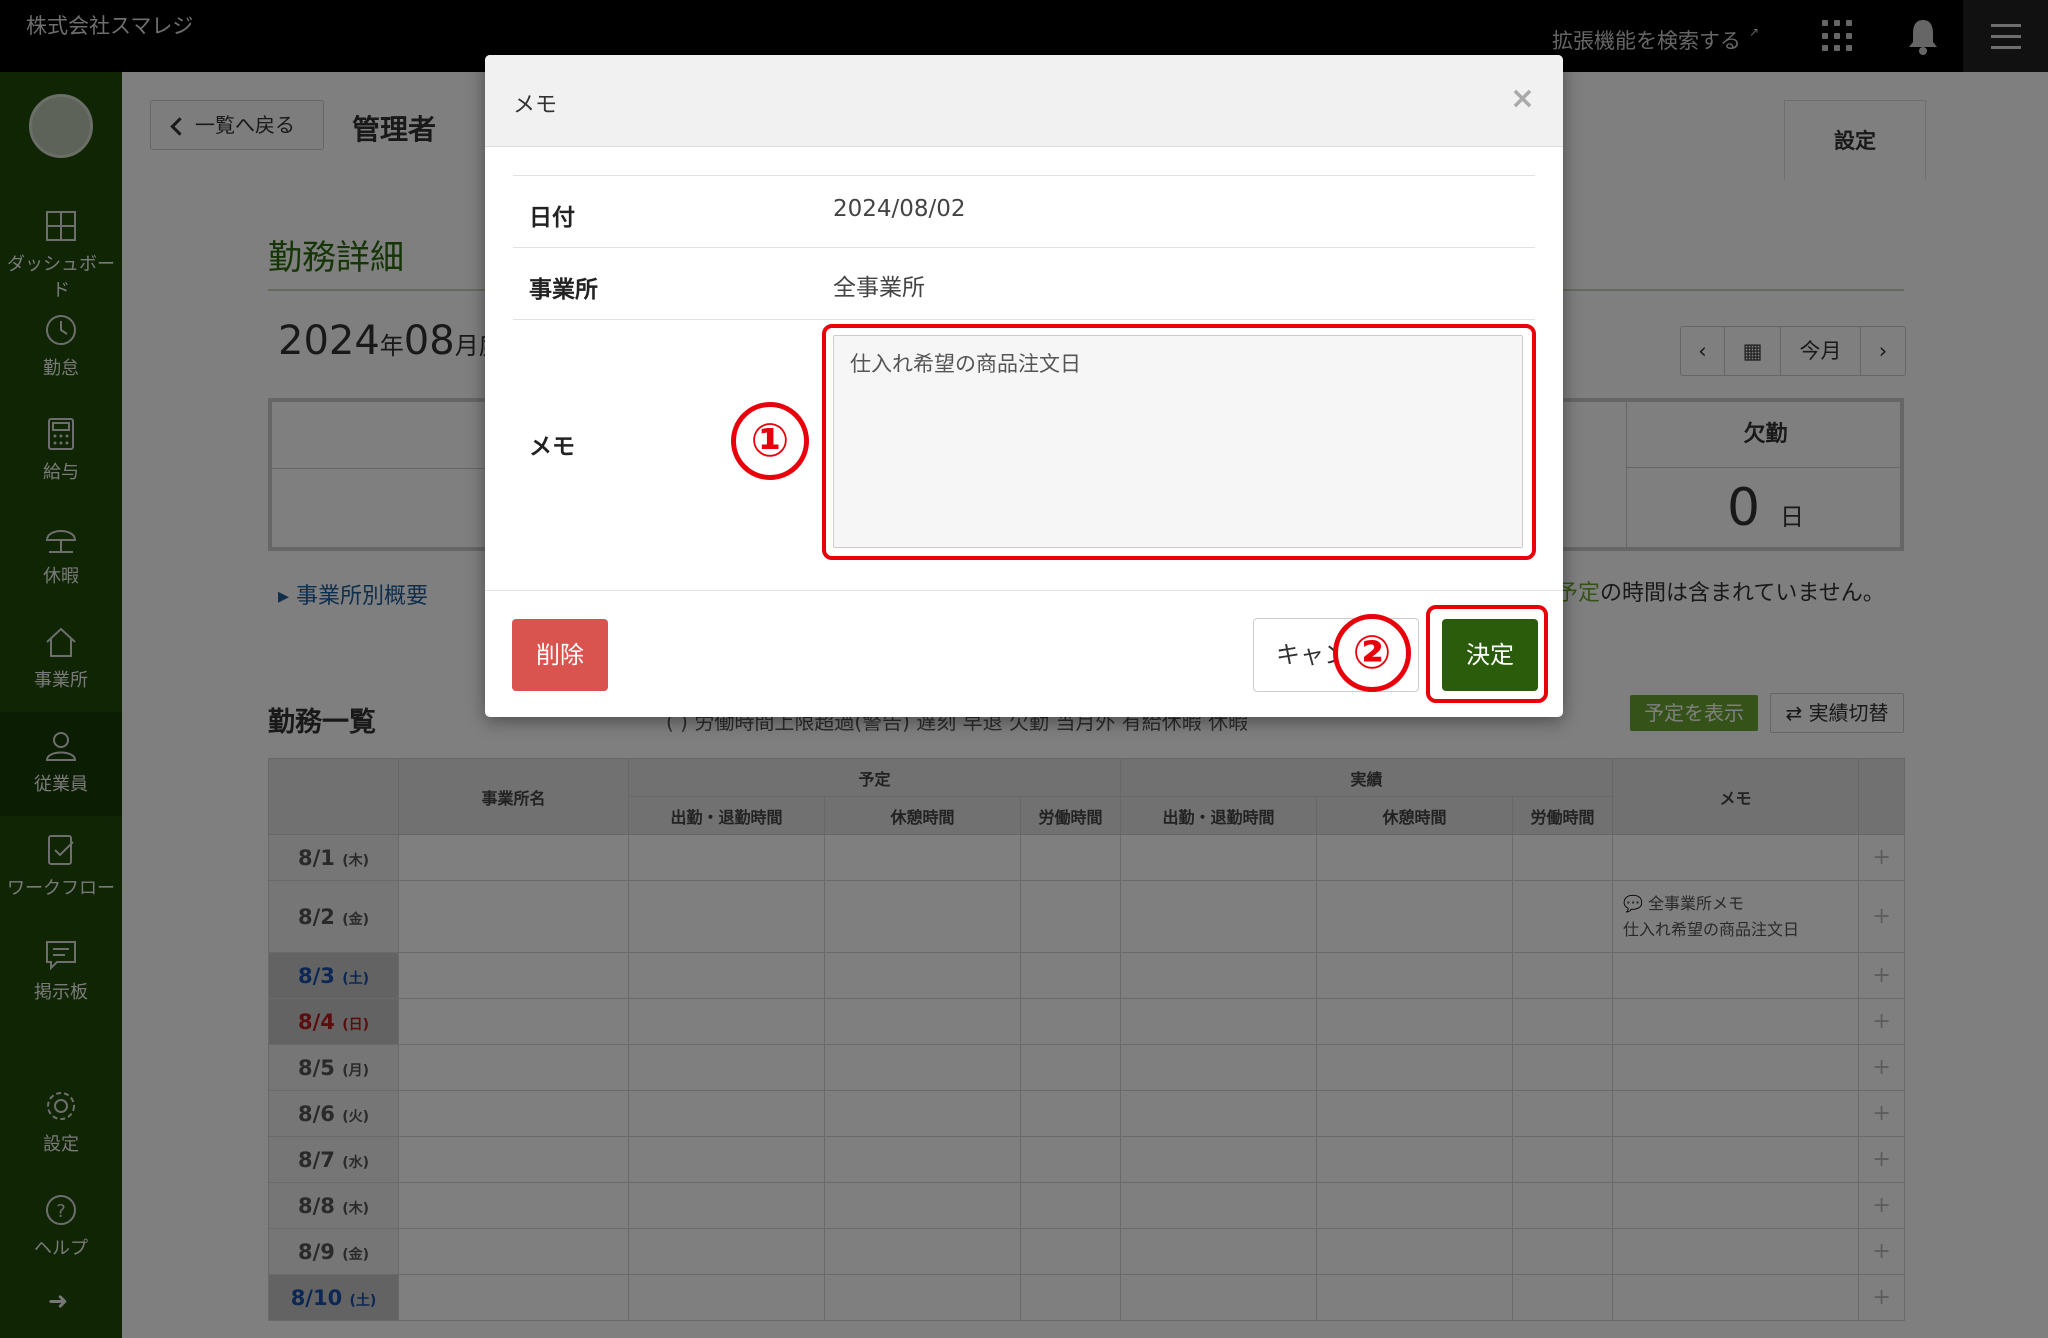 This screenshot has height=1338, width=2048. I want to click on office-label: 事業所, so click(563, 290).